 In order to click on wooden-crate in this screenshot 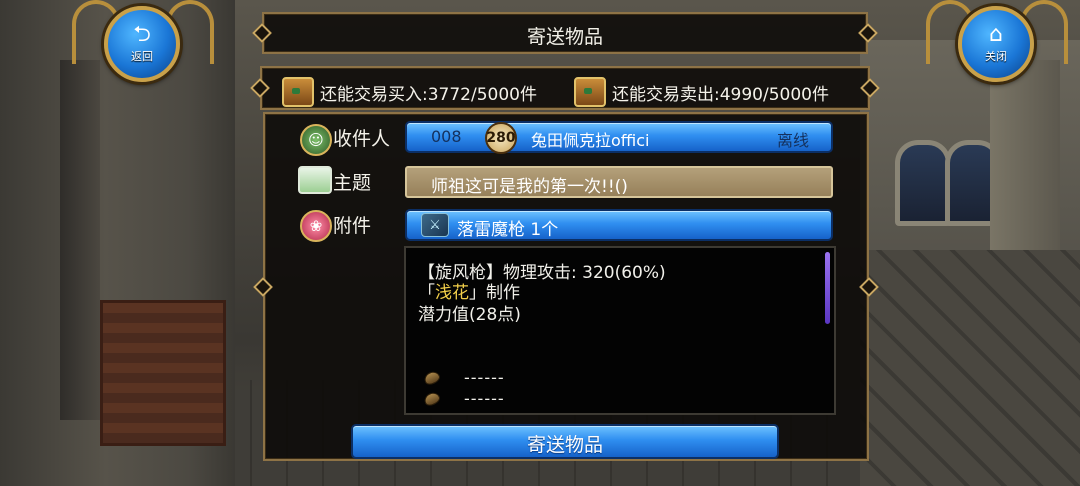, I will do `click(163, 373)`.